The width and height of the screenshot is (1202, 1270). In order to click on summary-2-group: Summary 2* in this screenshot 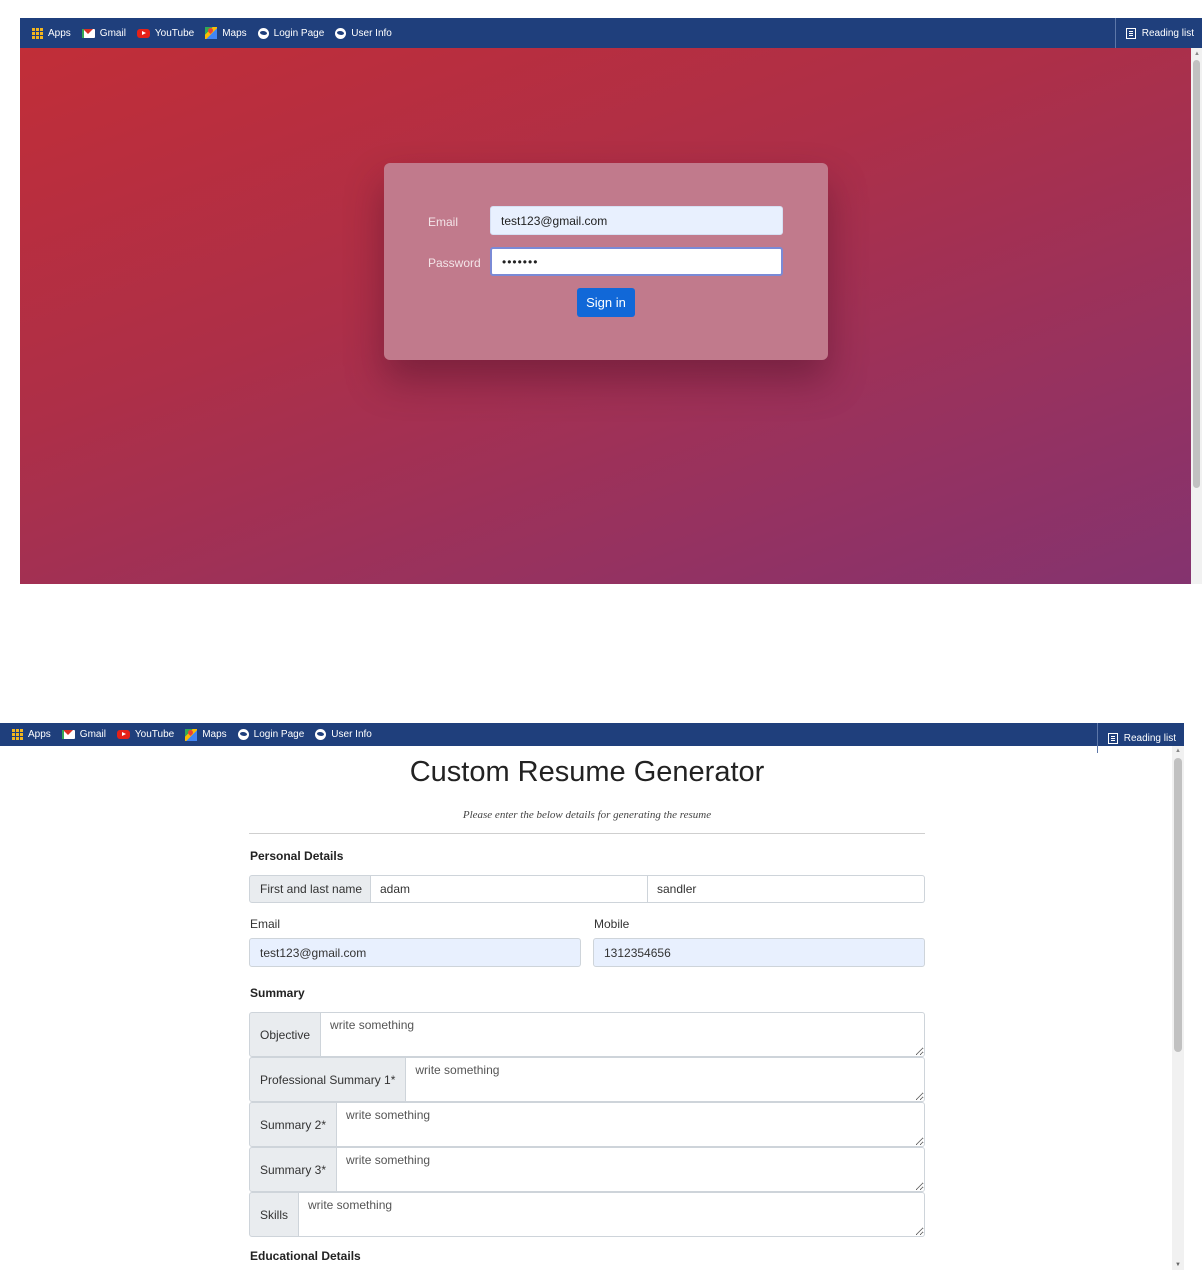, I will do `click(587, 1124)`.